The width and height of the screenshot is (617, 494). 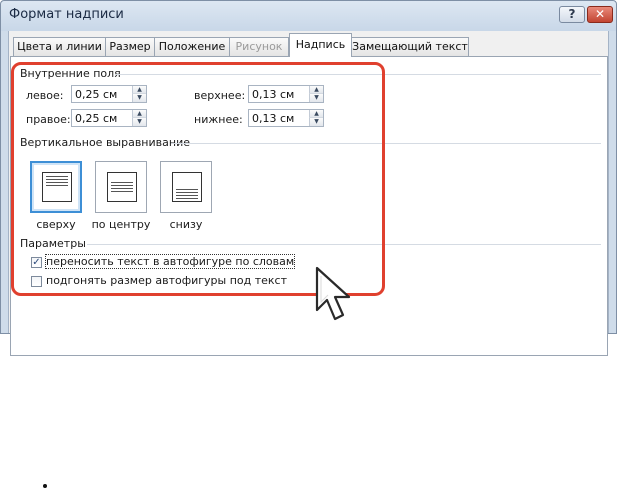 What do you see at coordinates (70, 73) in the screenshot?
I see `inner-margins-heading: Внутренние поля` at bounding box center [70, 73].